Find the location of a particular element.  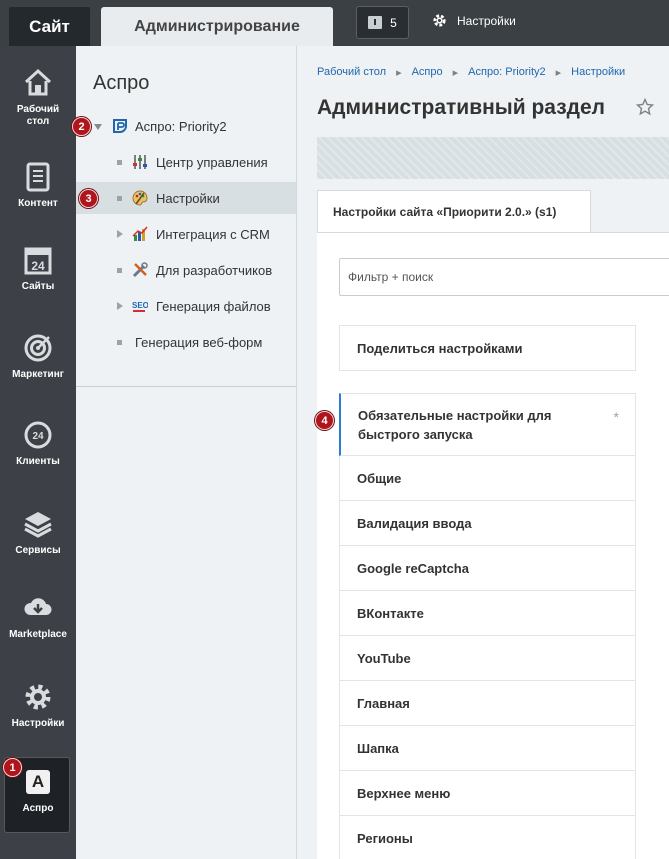

step-badge-2: 2 is located at coordinates (81, 126).